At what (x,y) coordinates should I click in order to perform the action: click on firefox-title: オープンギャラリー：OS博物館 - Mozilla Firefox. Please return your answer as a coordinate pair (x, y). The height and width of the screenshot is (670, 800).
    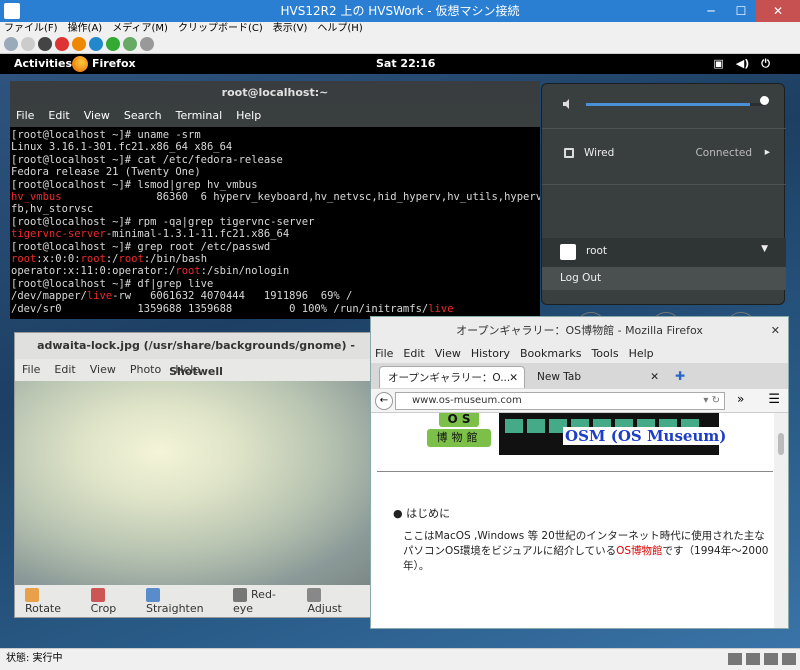
    Looking at the image, I should click on (579, 330).